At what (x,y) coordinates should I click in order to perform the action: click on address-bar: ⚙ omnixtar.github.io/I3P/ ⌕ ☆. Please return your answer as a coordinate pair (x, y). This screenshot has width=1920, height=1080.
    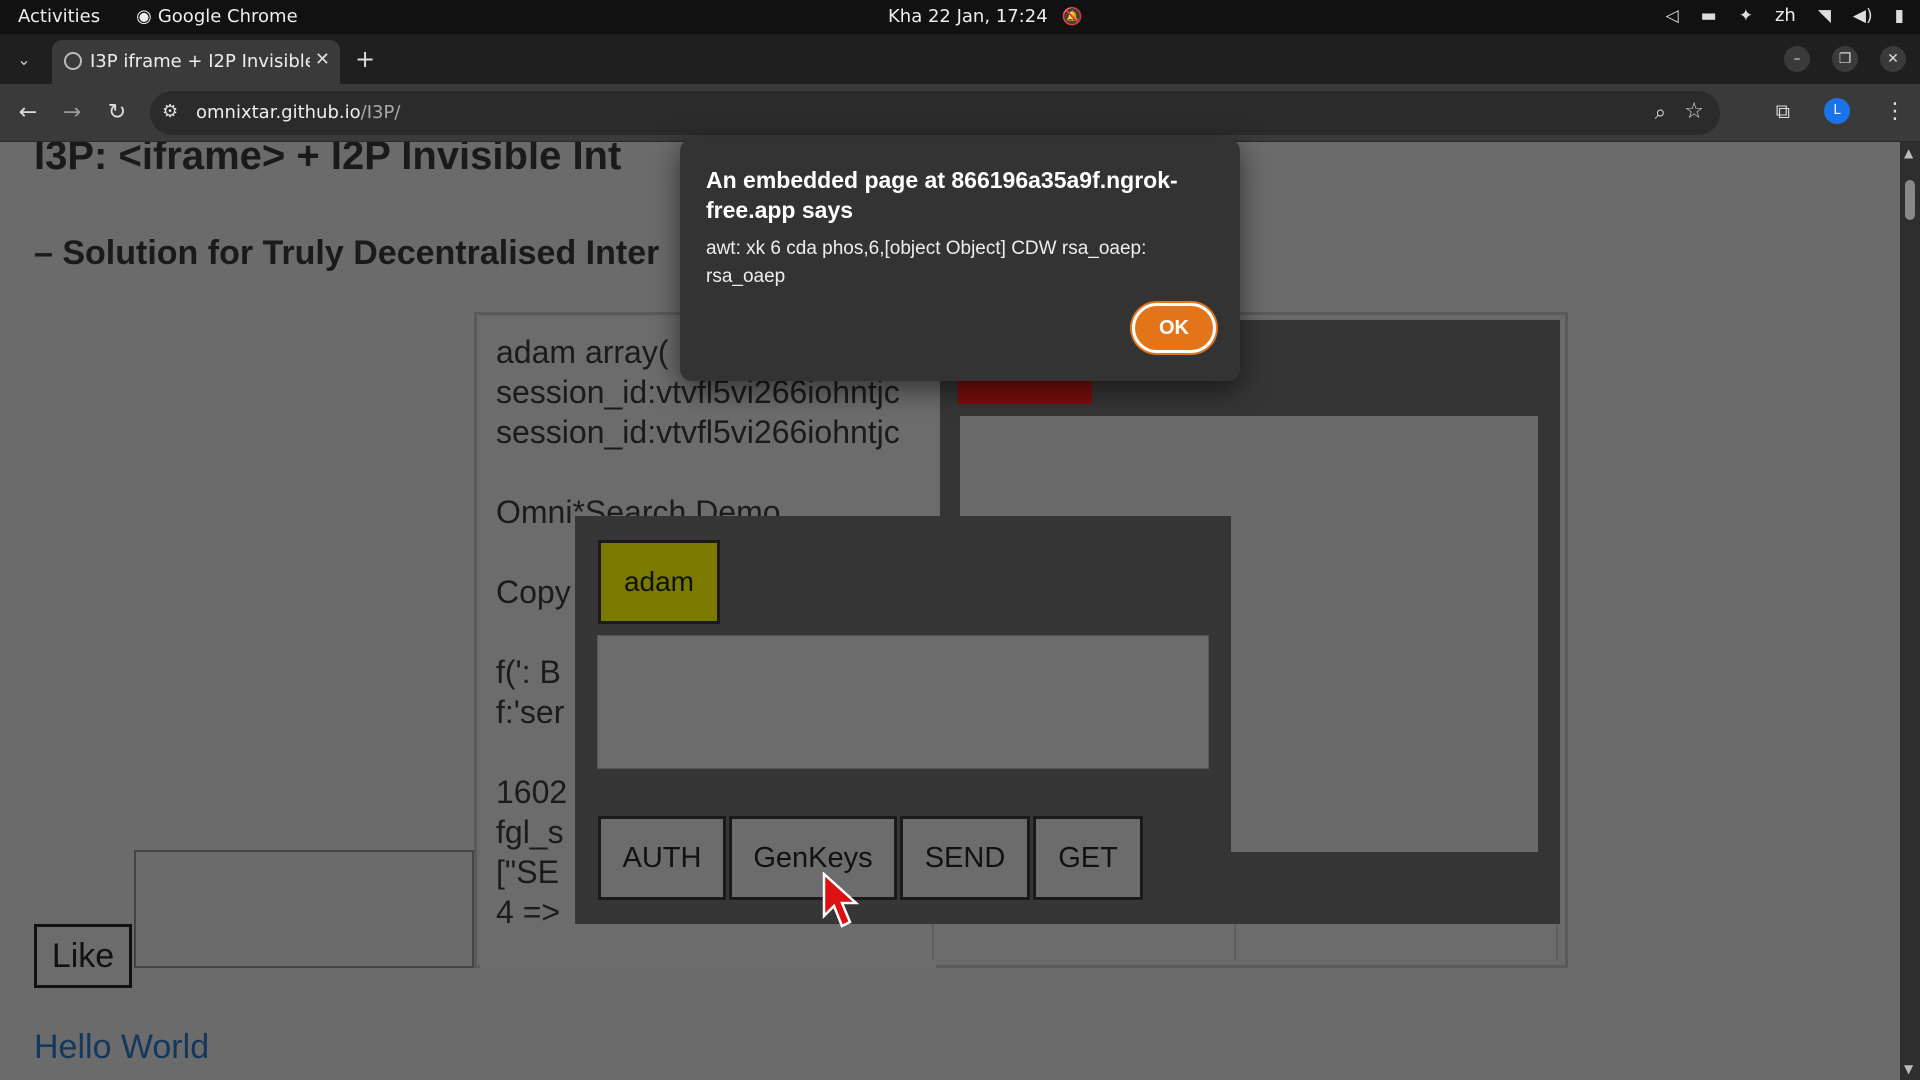
    Looking at the image, I should click on (935, 113).